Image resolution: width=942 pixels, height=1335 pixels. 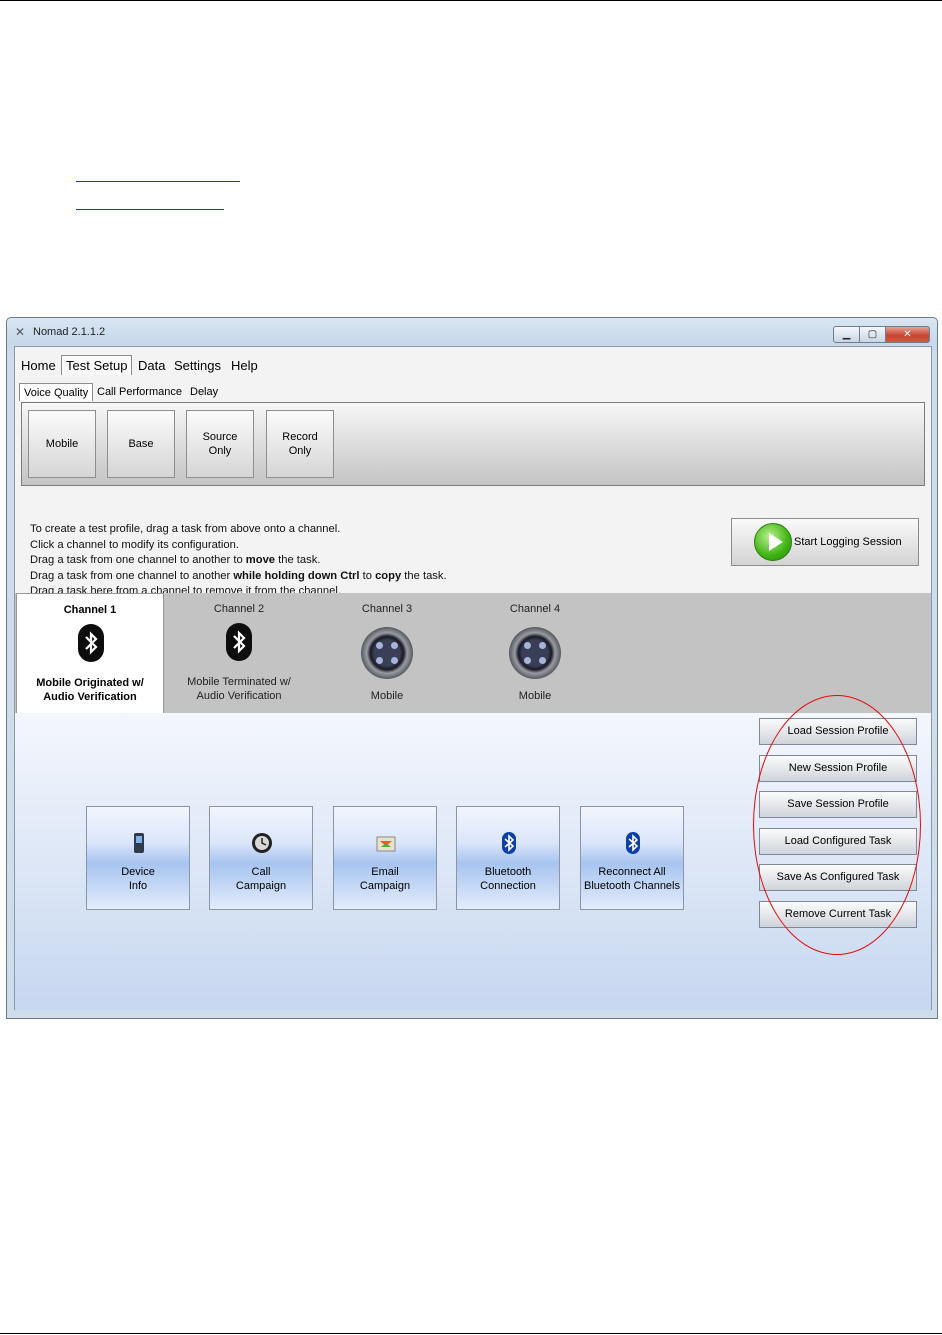 I want to click on start-logging-session-button: Start Logging Session, so click(x=825, y=542).